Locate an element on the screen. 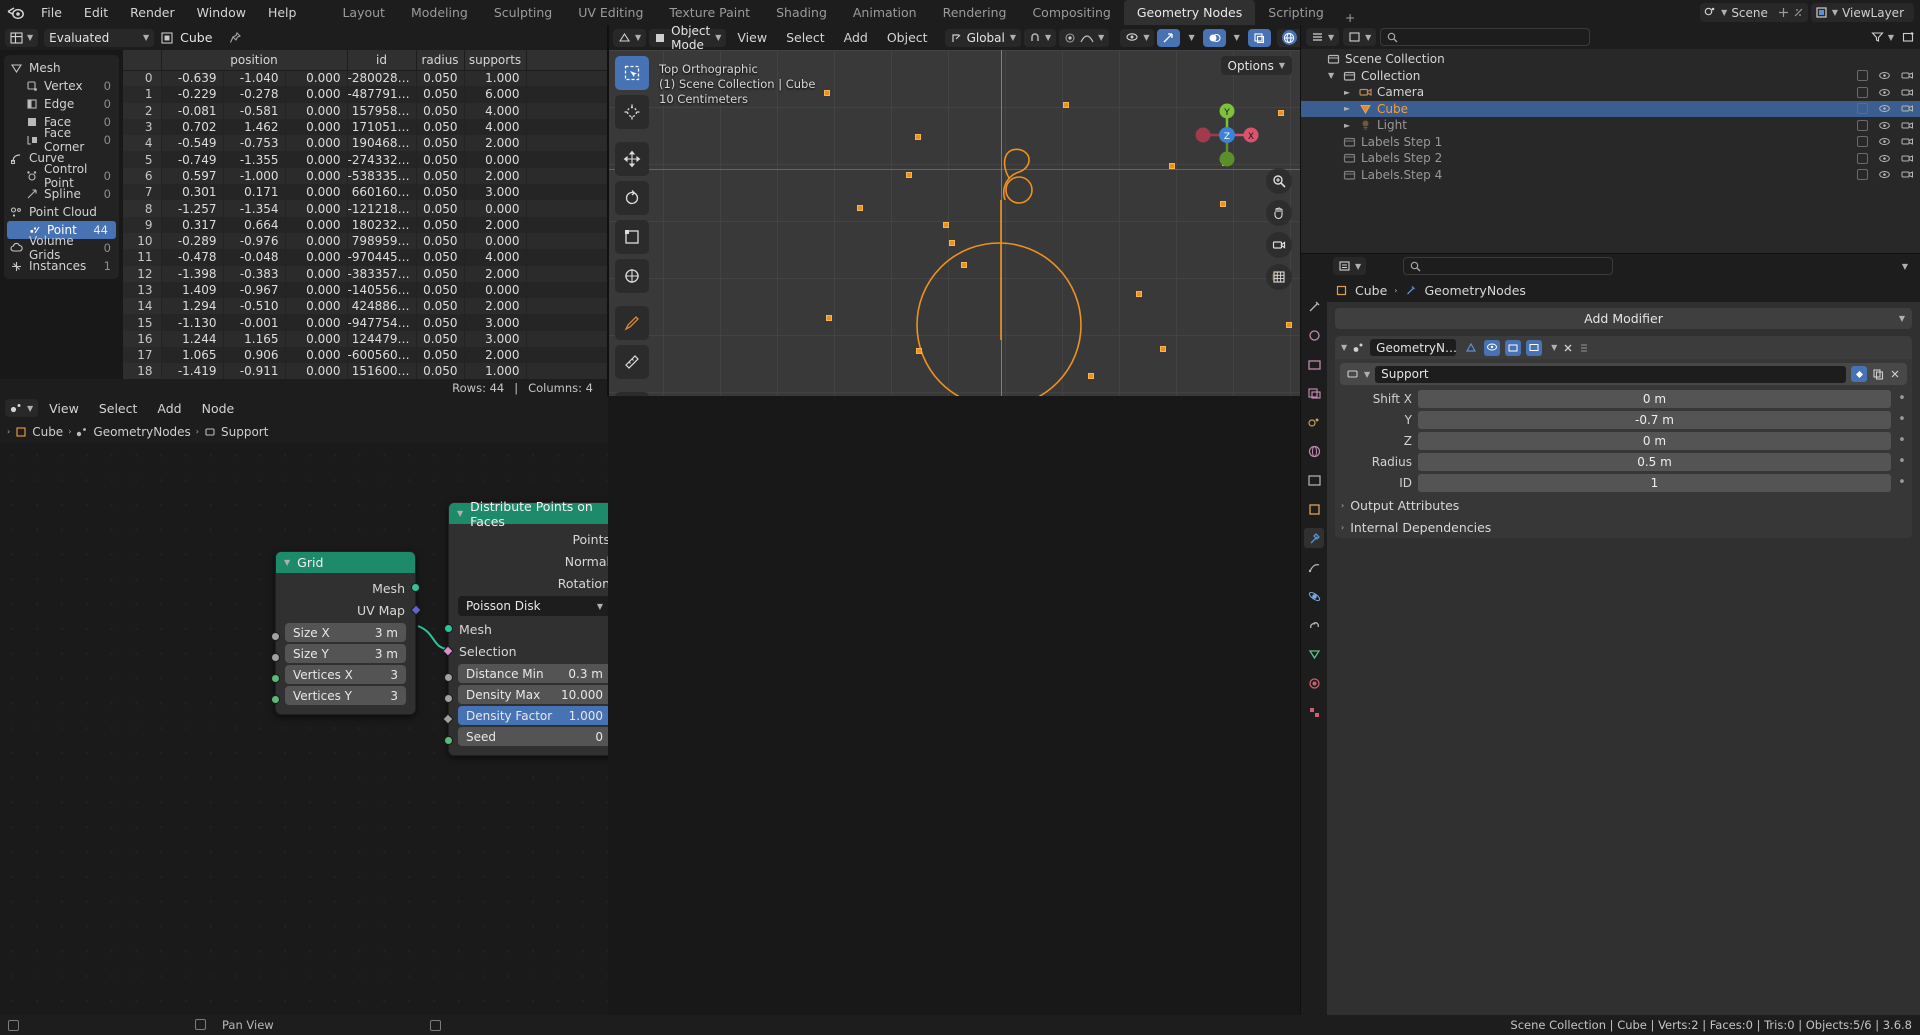  tab-scene is located at coordinates (1314, 422).